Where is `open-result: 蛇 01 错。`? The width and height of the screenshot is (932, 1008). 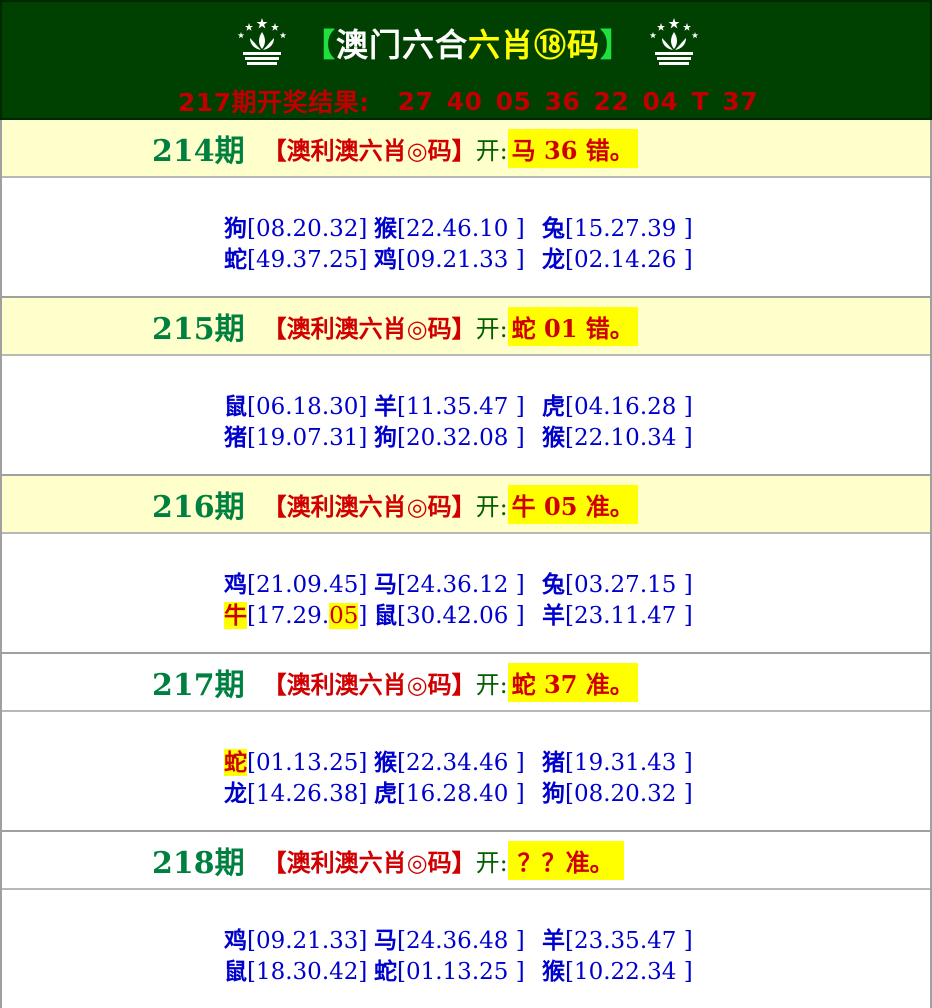 open-result: 蛇 01 错。 is located at coordinates (572, 326).